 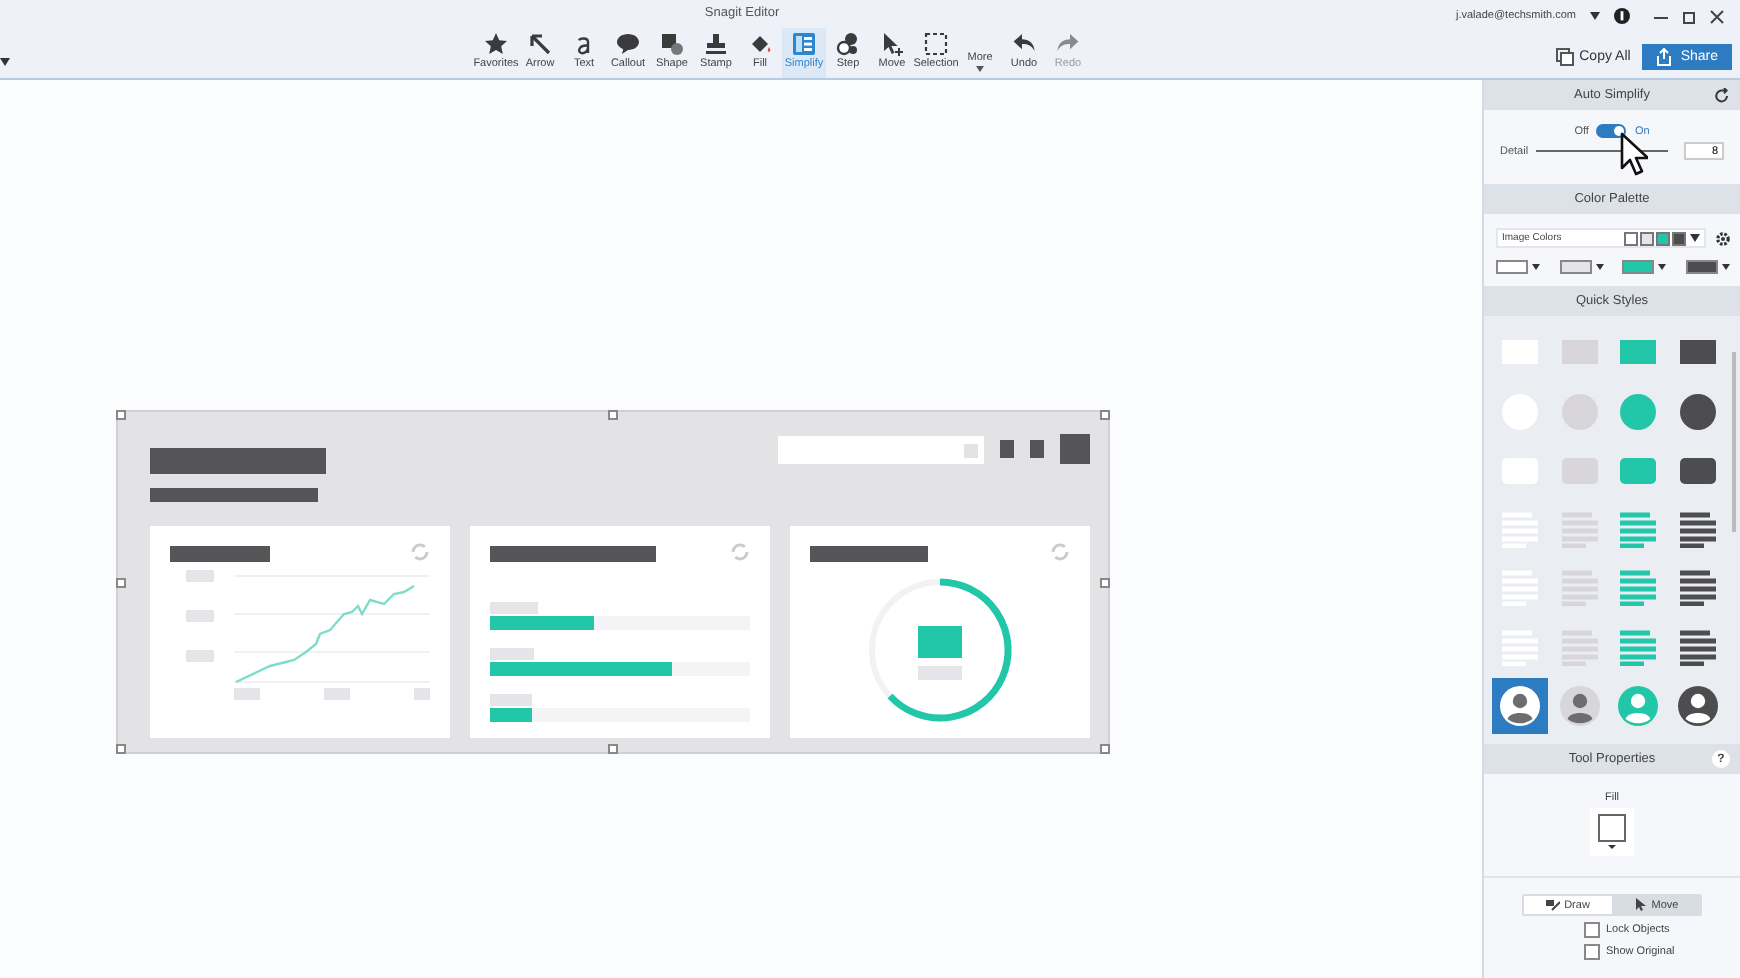 What do you see at coordinates (1553, 905) in the screenshot?
I see `draw-icon` at bounding box center [1553, 905].